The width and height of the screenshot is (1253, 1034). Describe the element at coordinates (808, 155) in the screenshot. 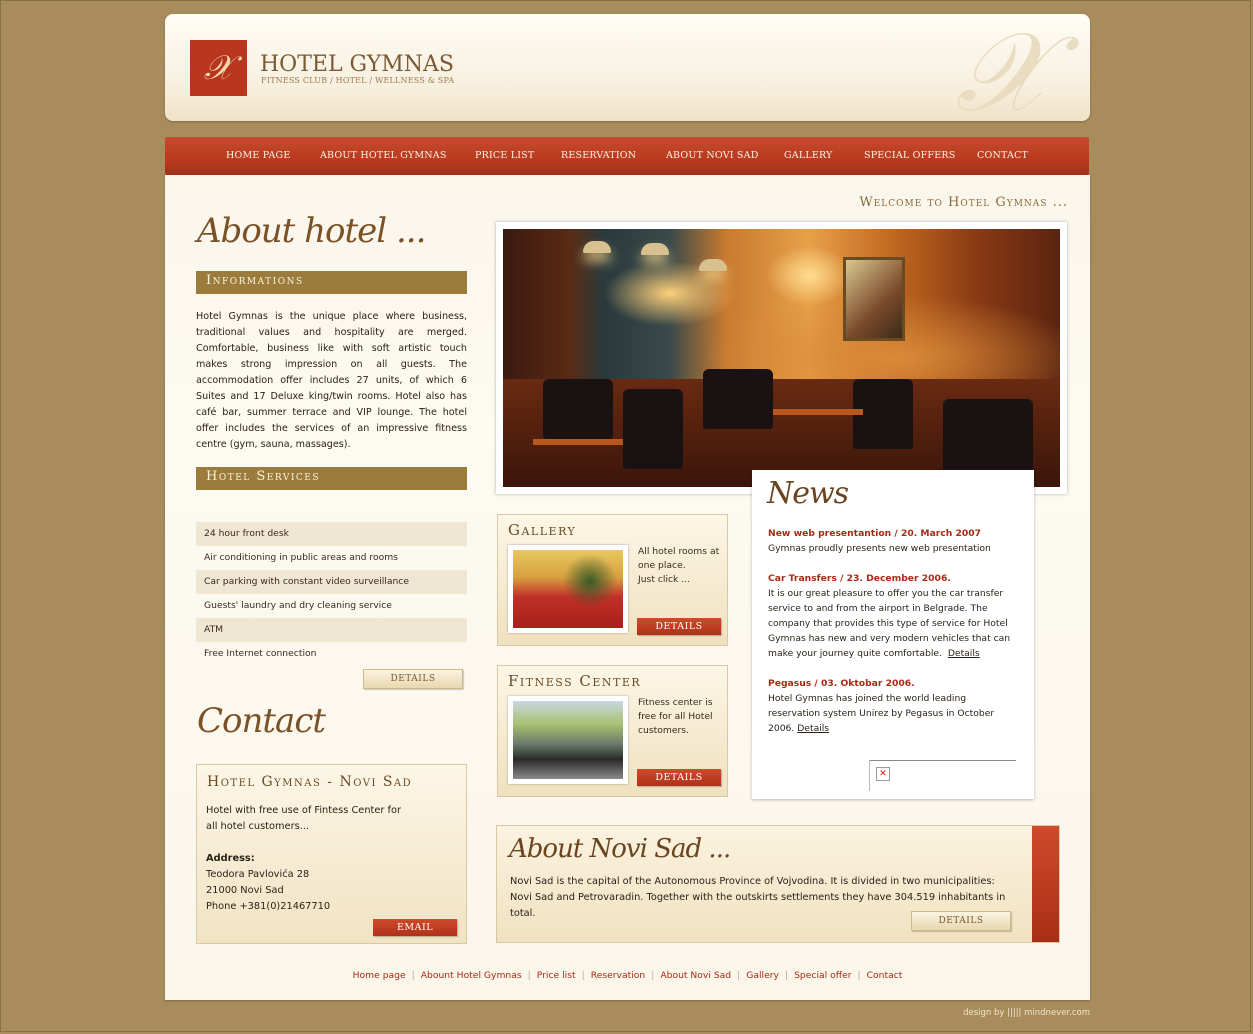

I see `nav-gallery: GALLERY` at that location.